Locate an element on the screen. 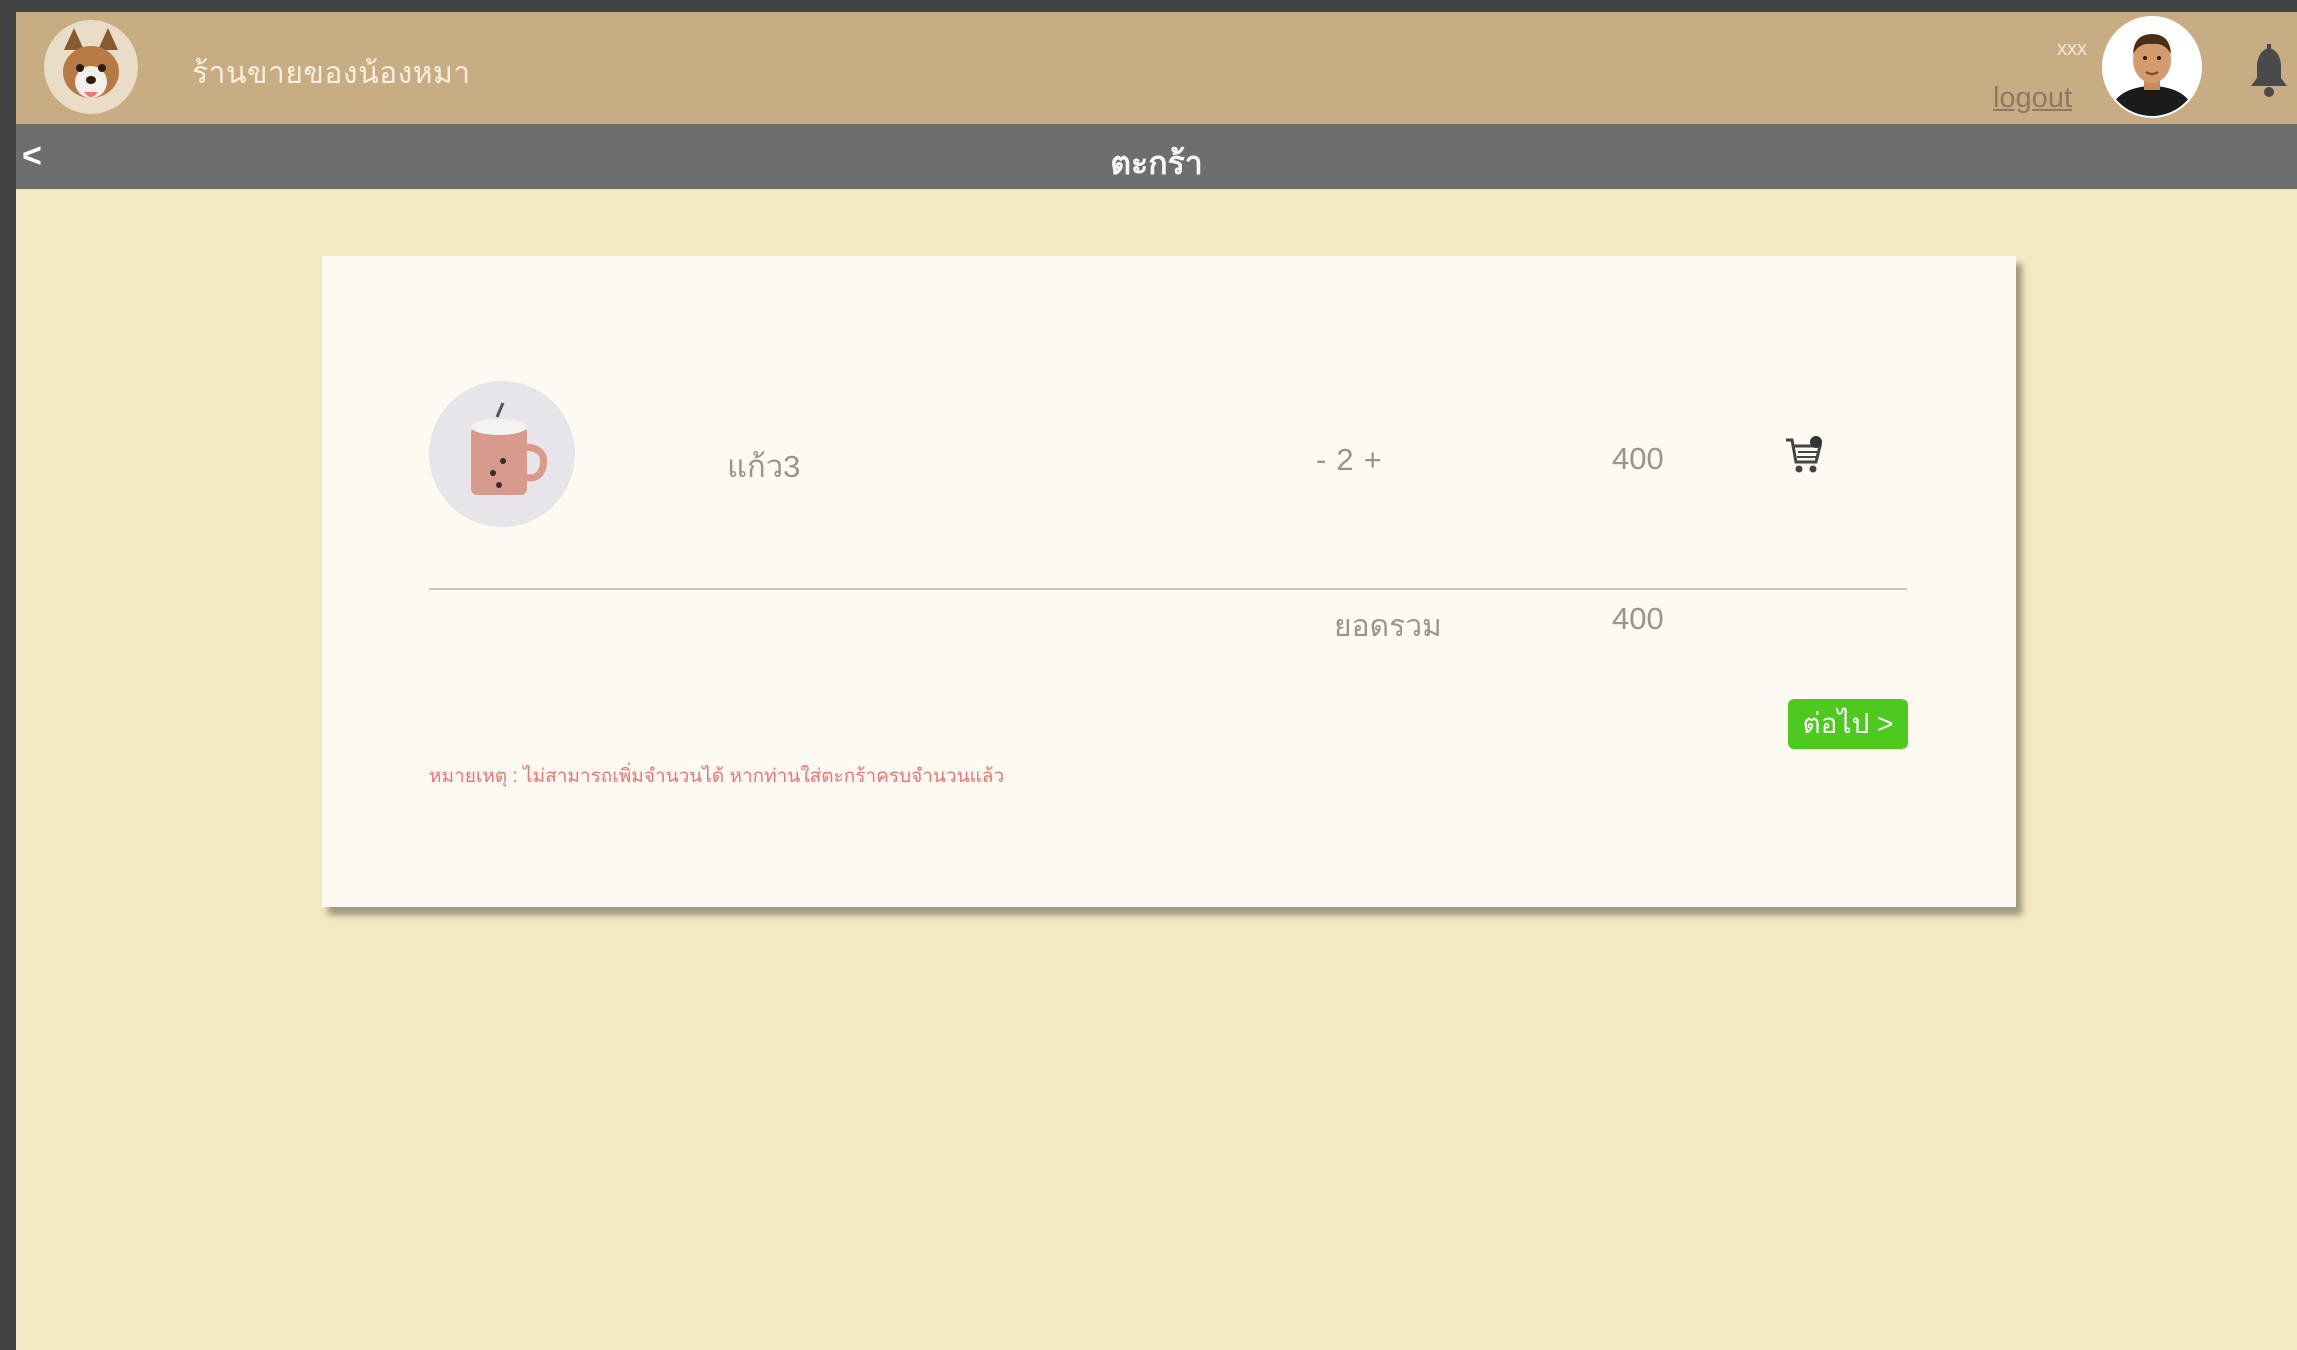 This screenshot has width=2297, height=1350. page-title: ตะกร้า is located at coordinates (1156, 163).